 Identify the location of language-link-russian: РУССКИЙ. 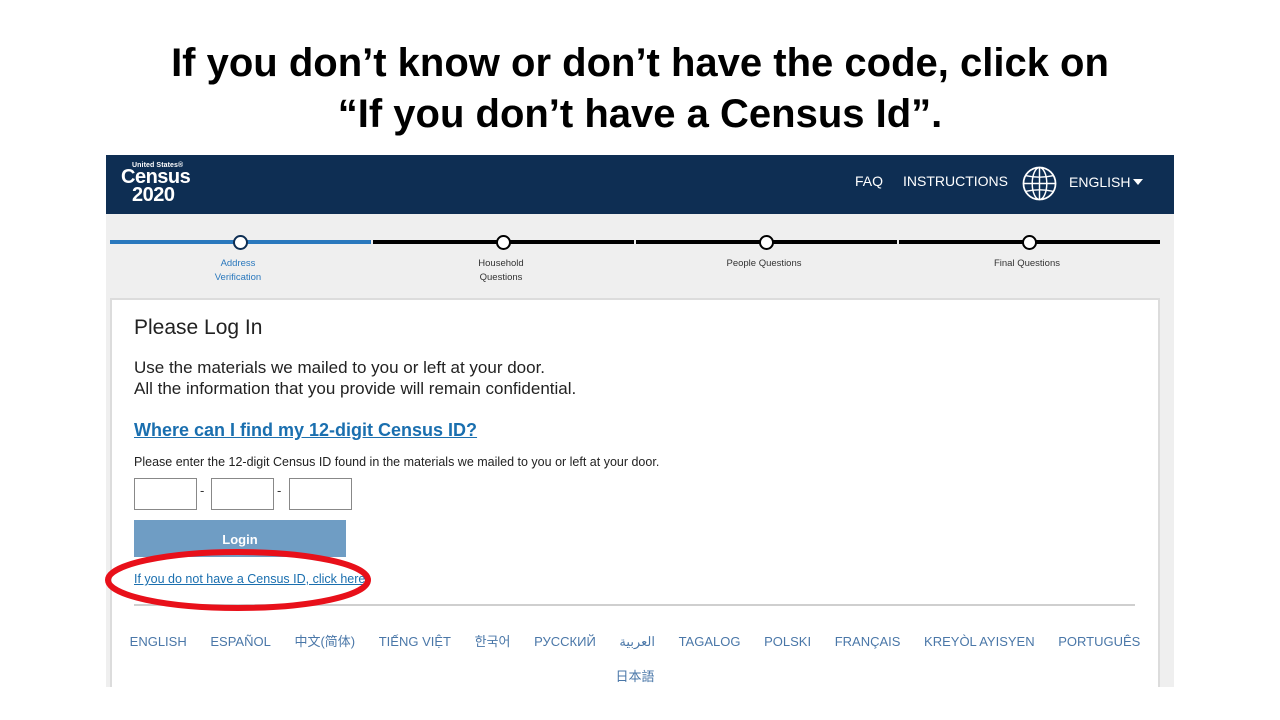
(565, 641).